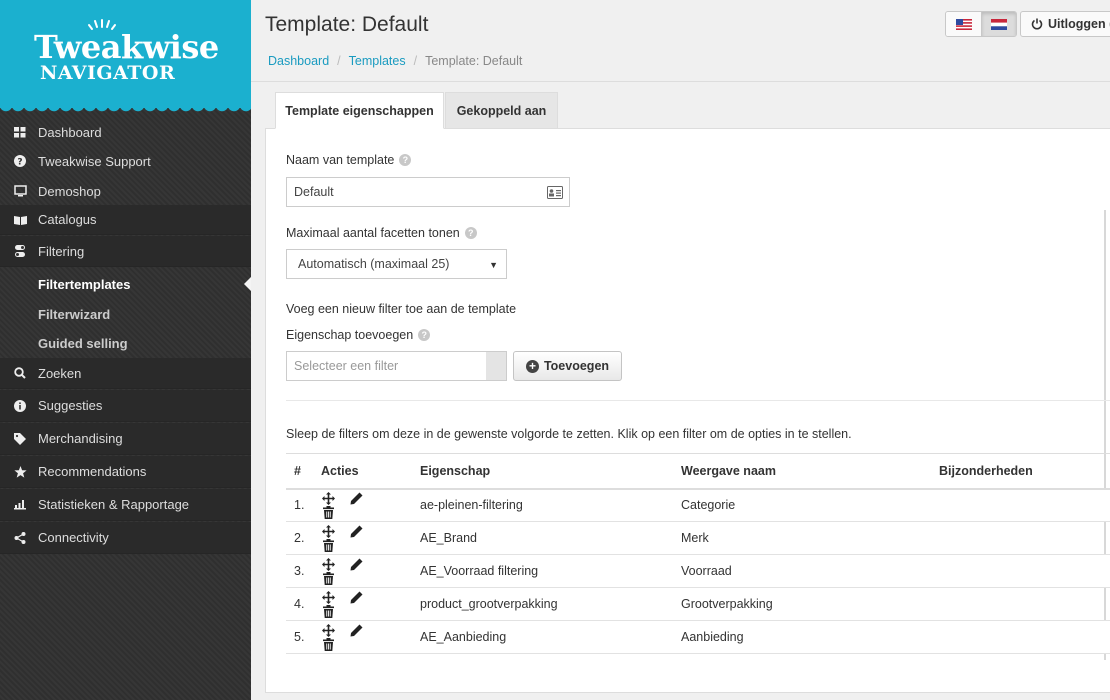 The height and width of the screenshot is (700, 1110). What do you see at coordinates (314, 192) in the screenshot?
I see `input-value: Default` at bounding box center [314, 192].